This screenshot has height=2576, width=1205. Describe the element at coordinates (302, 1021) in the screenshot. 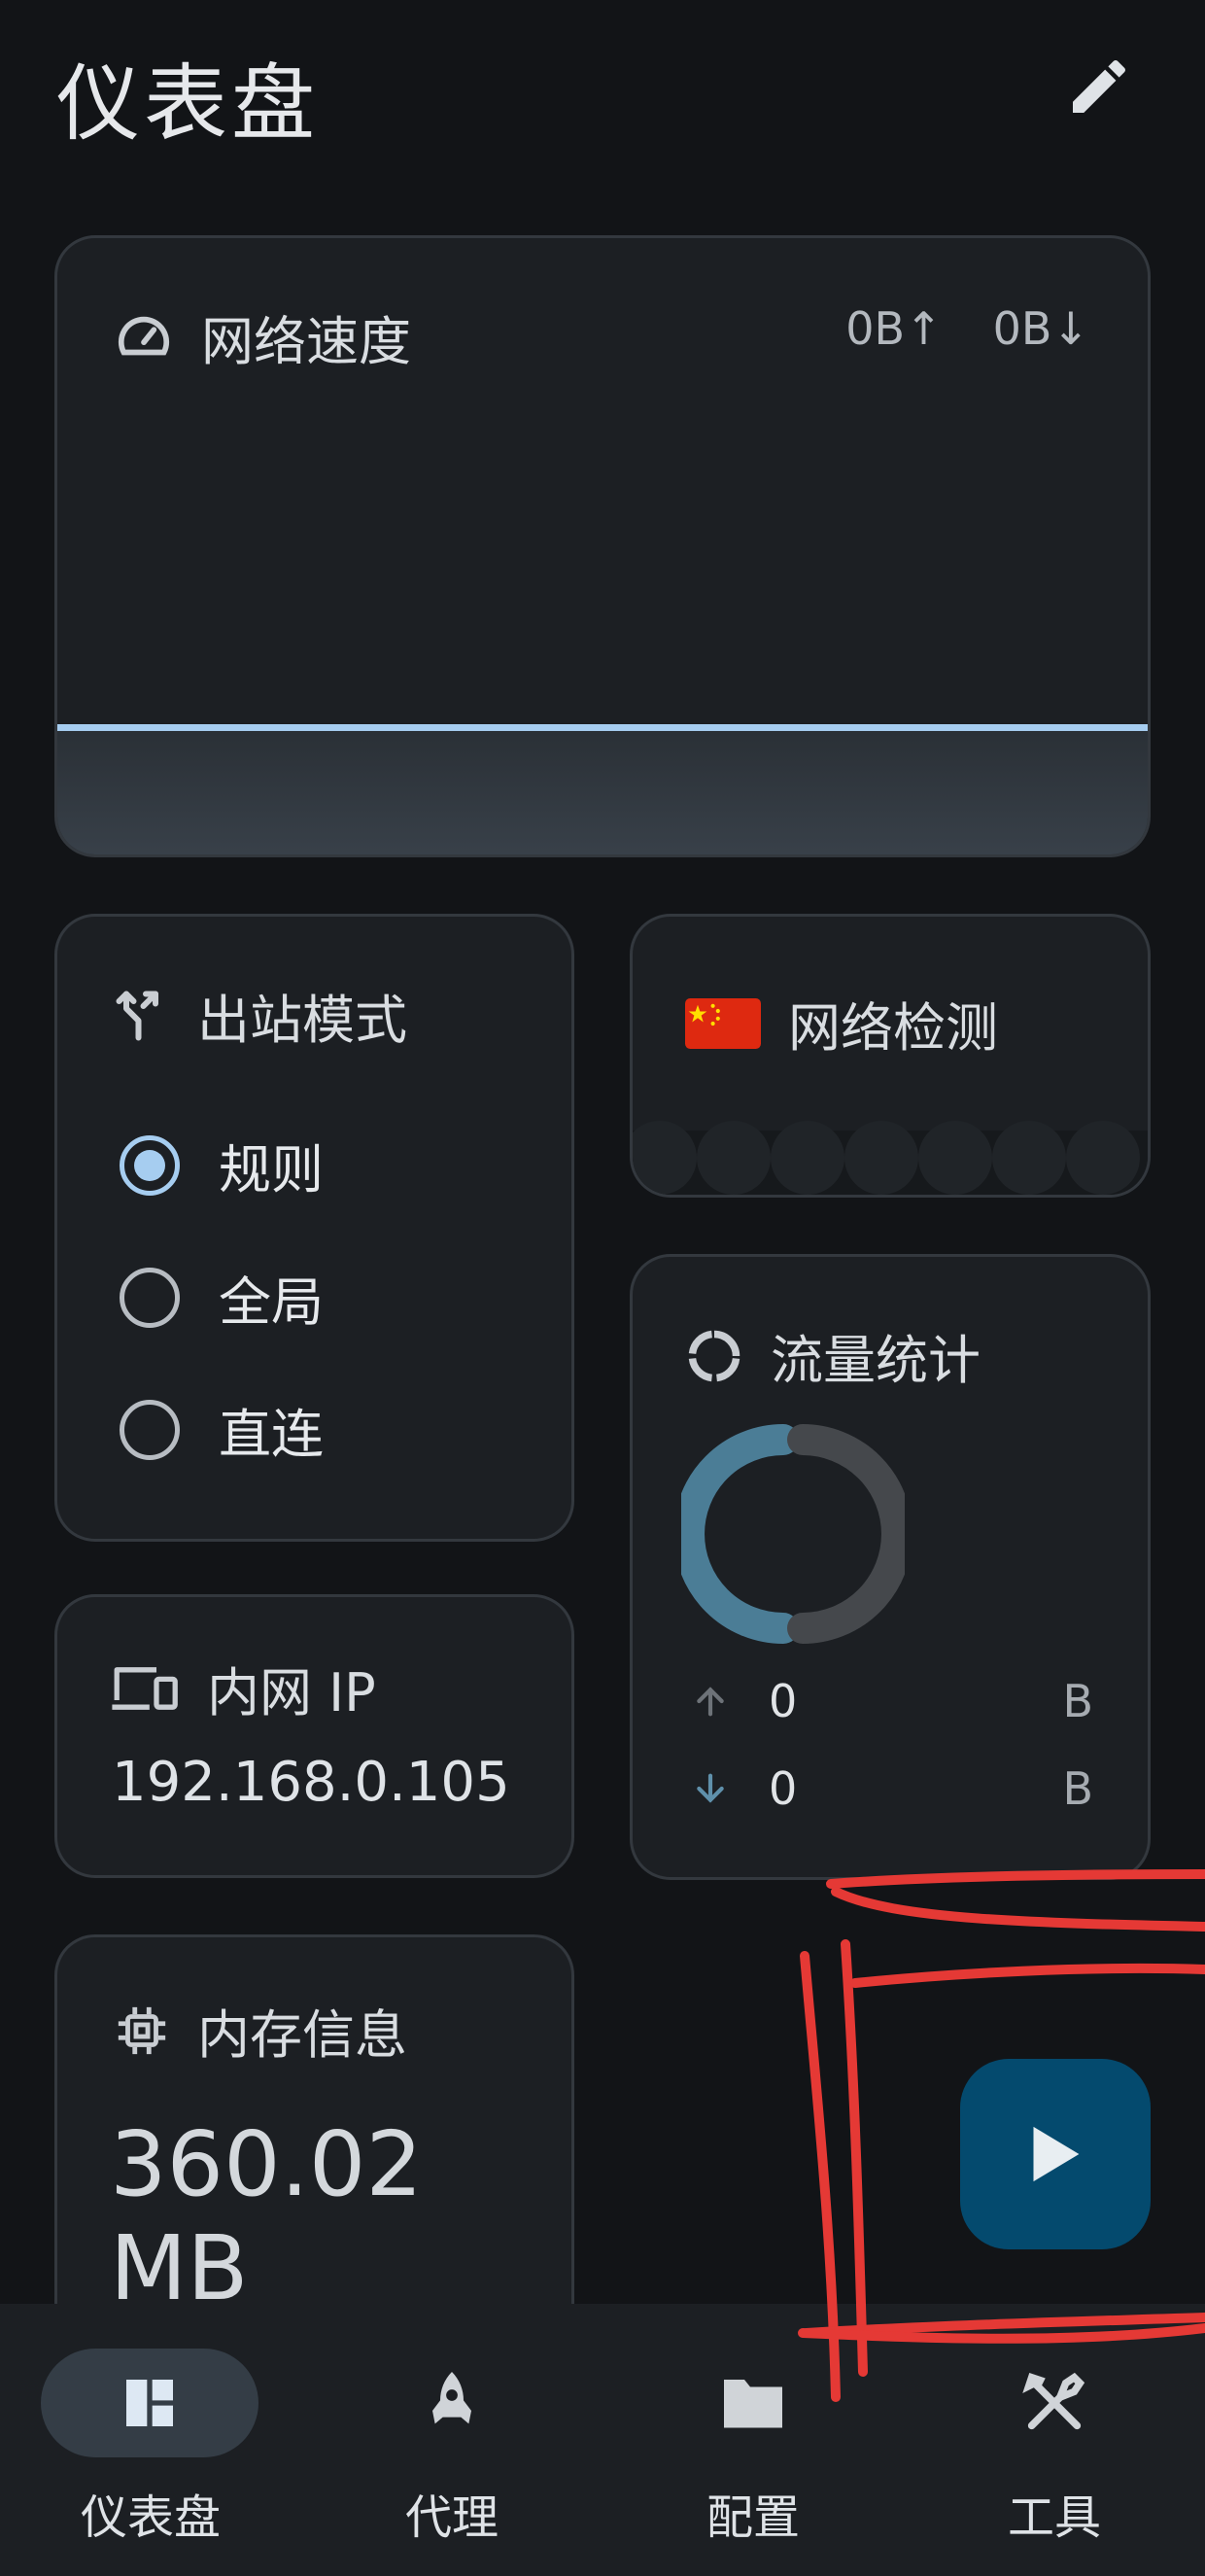

I see `outbound-mode-title: 出站模式` at that location.